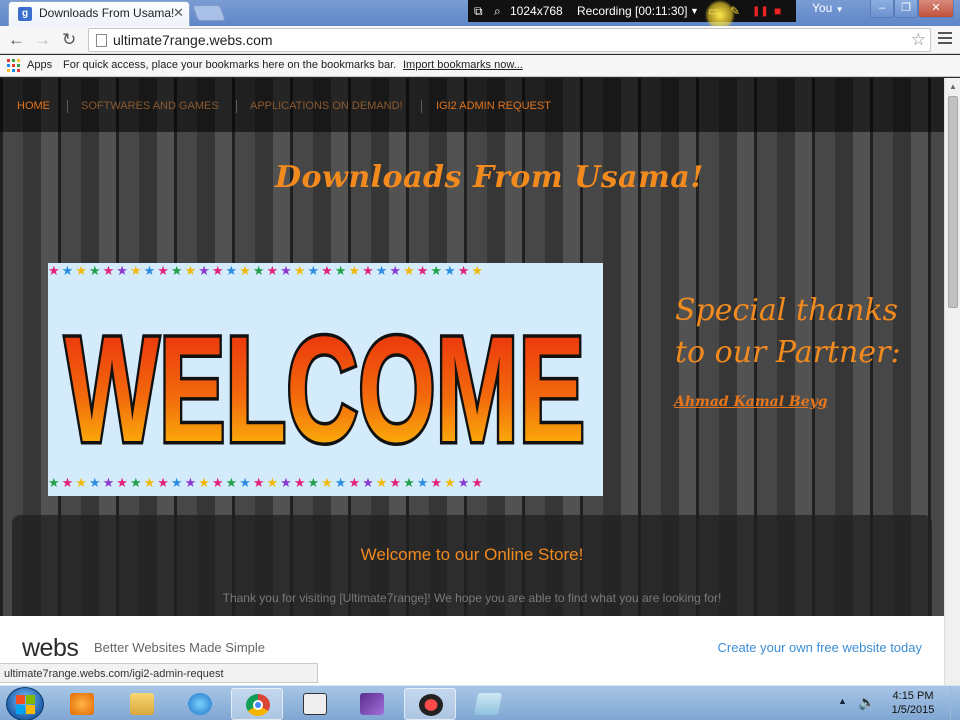 This screenshot has height=720, width=960. I want to click on welcome-wordart: WELCOME, so click(325, 389).